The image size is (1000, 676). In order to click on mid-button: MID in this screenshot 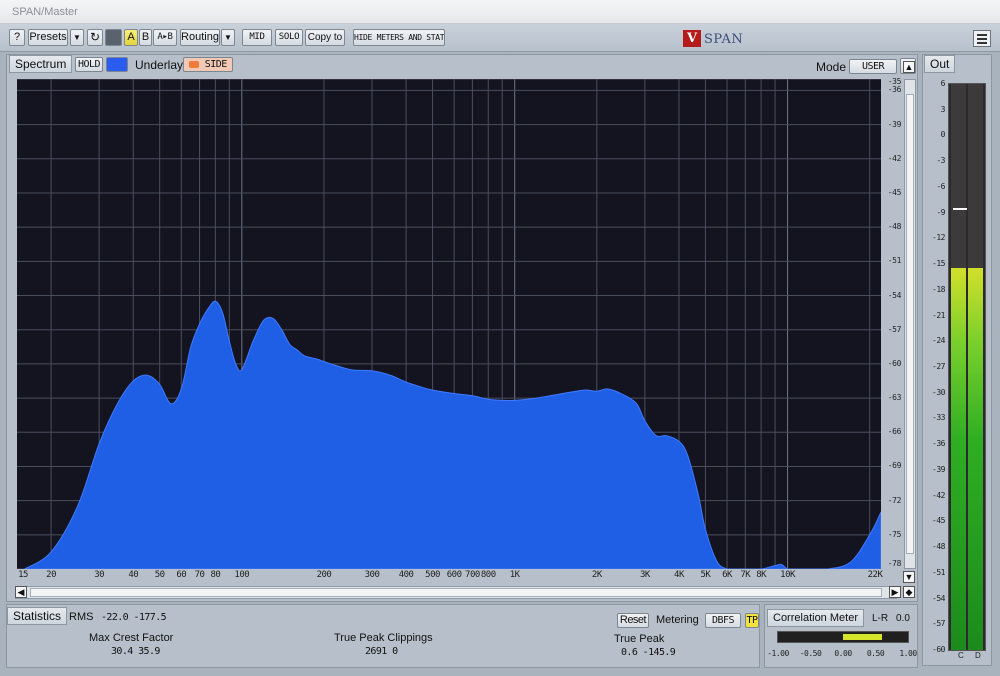, I will do `click(257, 37)`.